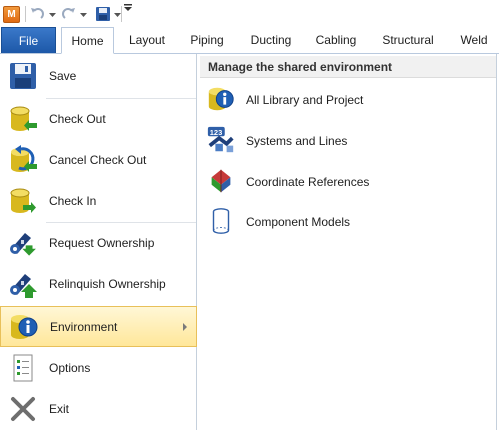 The image size is (499, 430). Describe the element at coordinates (221, 221) in the screenshot. I see `cylinder-model-icon` at that location.